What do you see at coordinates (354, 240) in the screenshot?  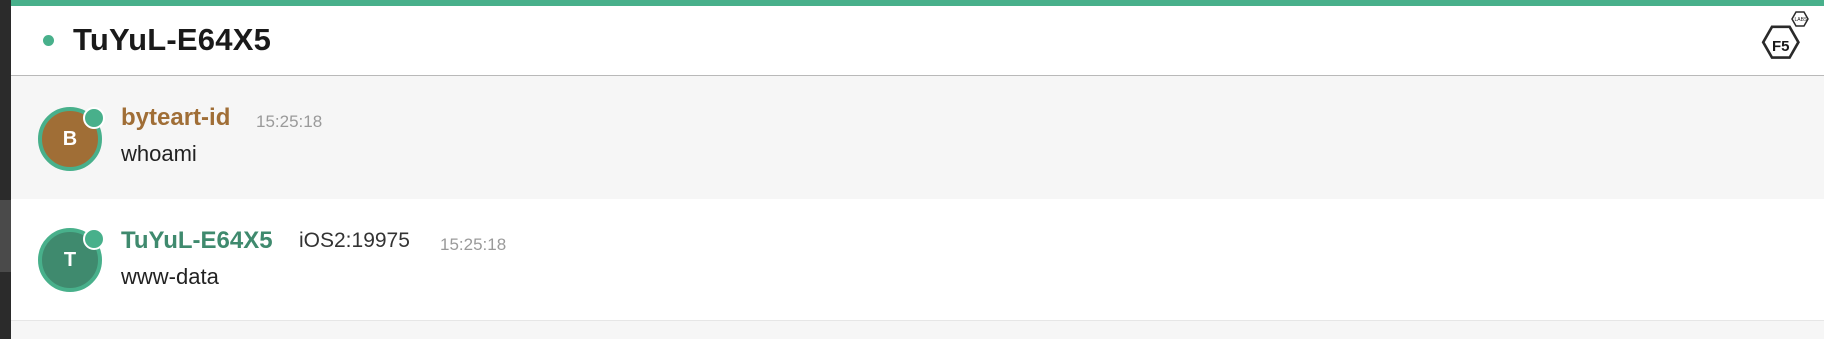 I see `message-client-info: iOS2:19975` at bounding box center [354, 240].